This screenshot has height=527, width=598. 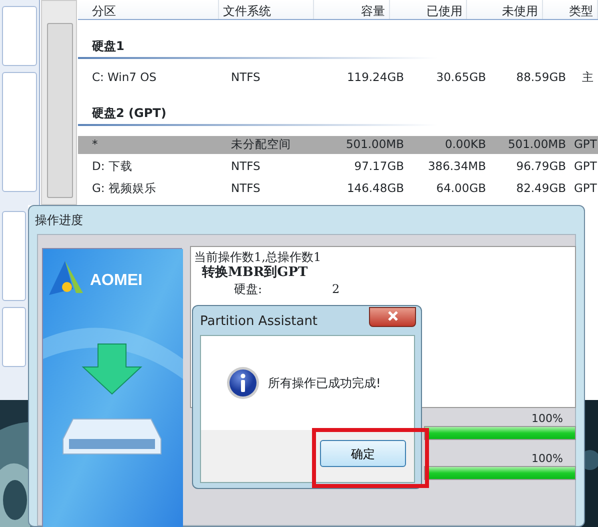 I want to click on window-title: 操作进度, so click(x=59, y=220).